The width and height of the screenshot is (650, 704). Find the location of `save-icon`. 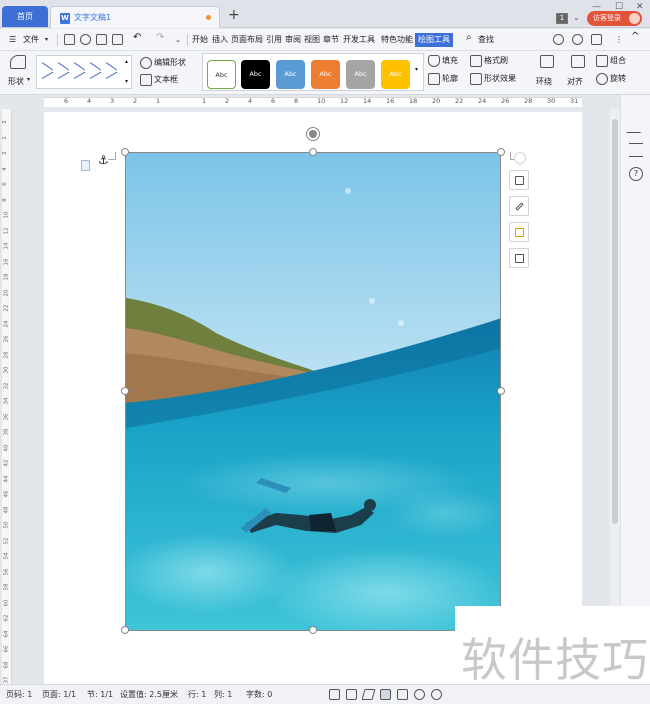

save-icon is located at coordinates (69, 39).